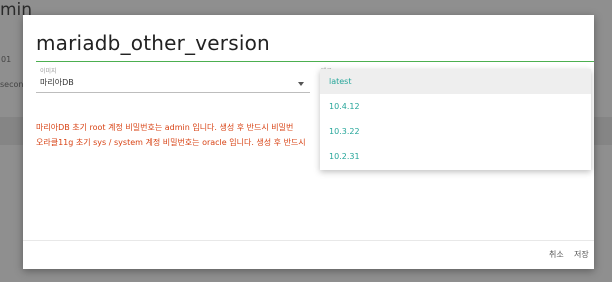 Image resolution: width=612 pixels, height=282 pixels. What do you see at coordinates (173, 83) in the screenshot?
I see `image-select: 마리아DB` at bounding box center [173, 83].